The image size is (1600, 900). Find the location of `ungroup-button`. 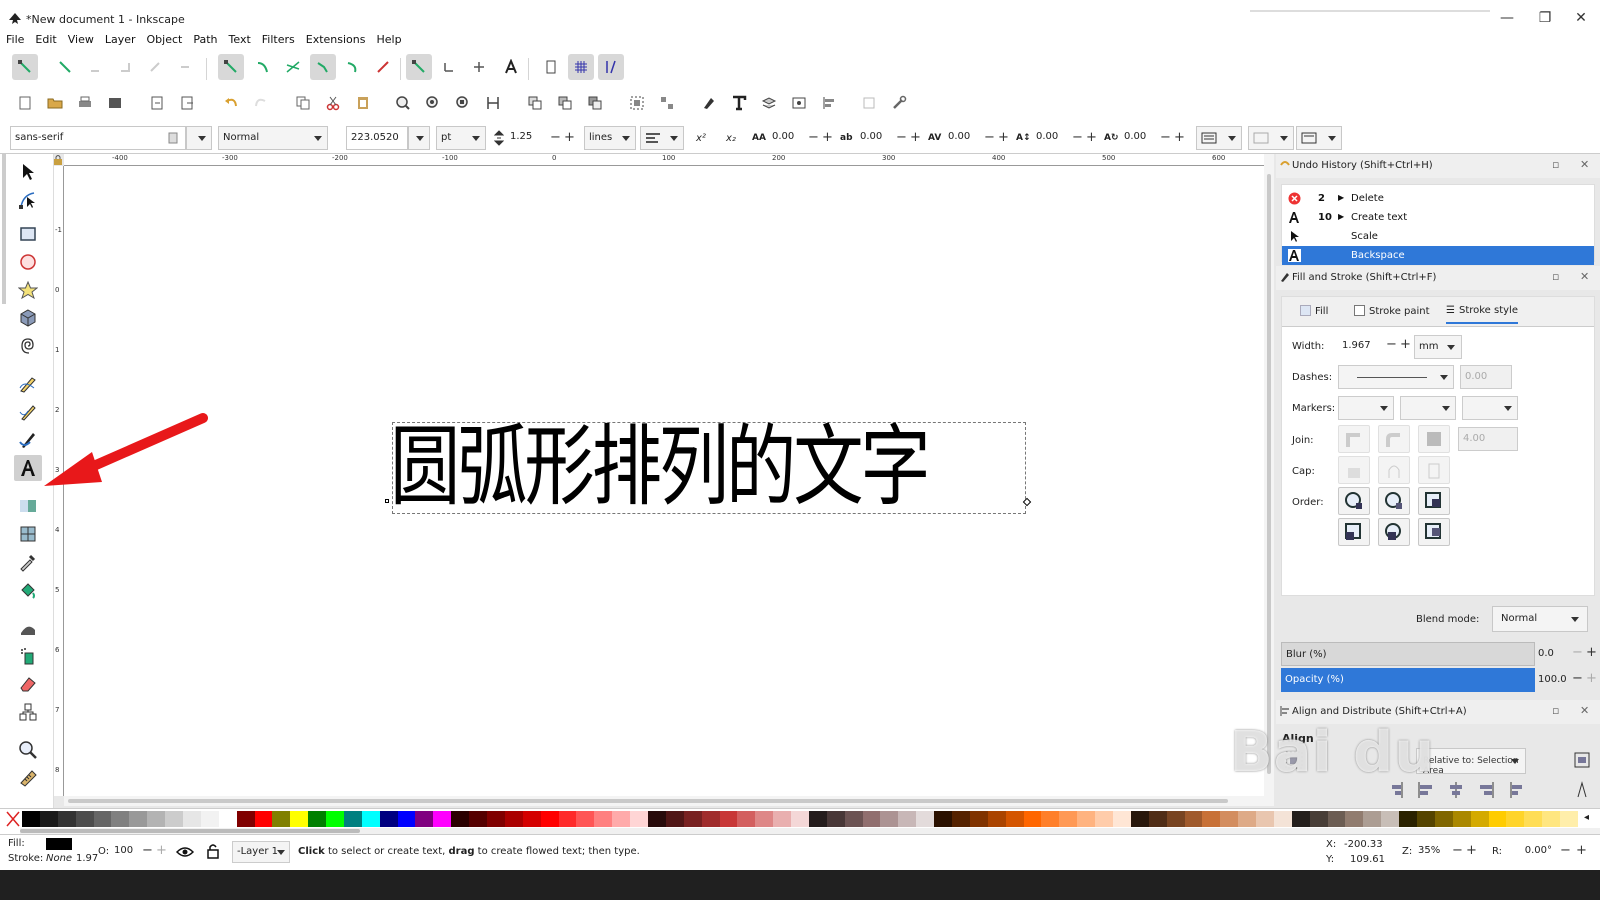

ungroup-button is located at coordinates (667, 103).